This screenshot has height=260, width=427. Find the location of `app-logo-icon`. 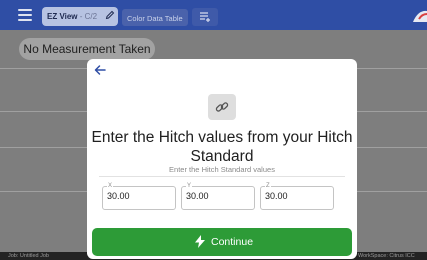

app-logo-icon is located at coordinates (420, 16).